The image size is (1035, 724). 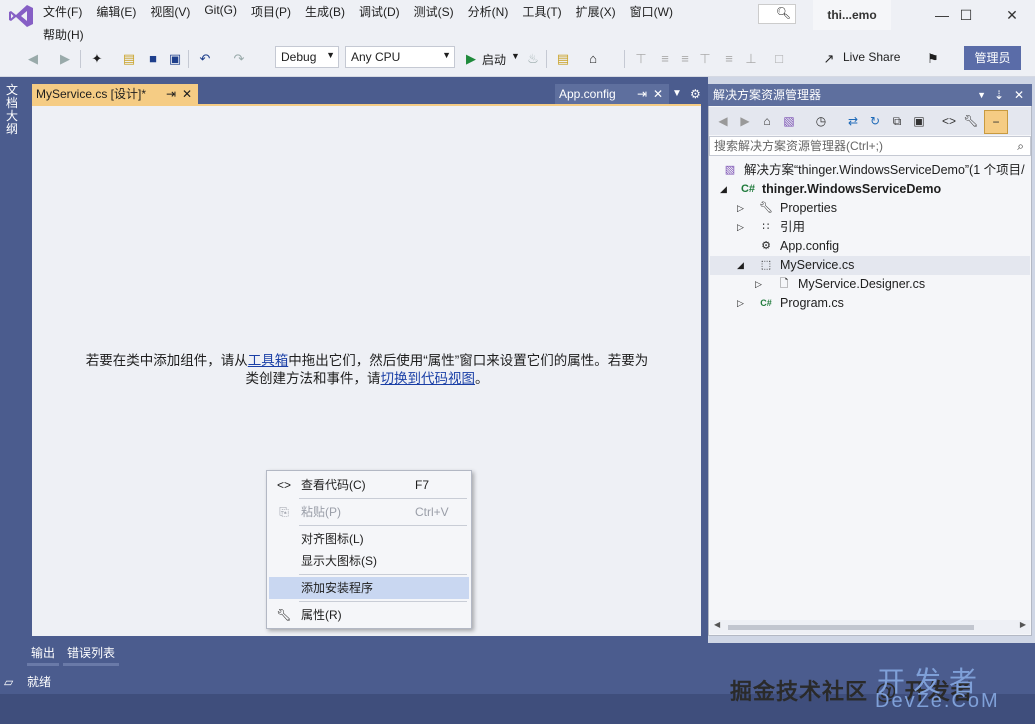 I want to click on switch-views-icon: ▧, so click(x=789, y=121).